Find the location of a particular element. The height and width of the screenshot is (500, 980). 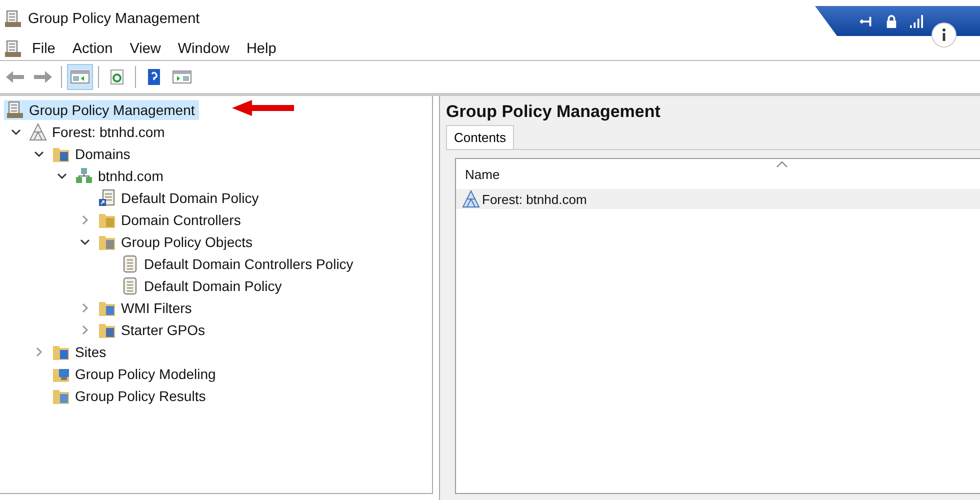

menu-item: Help is located at coordinates (264, 49).